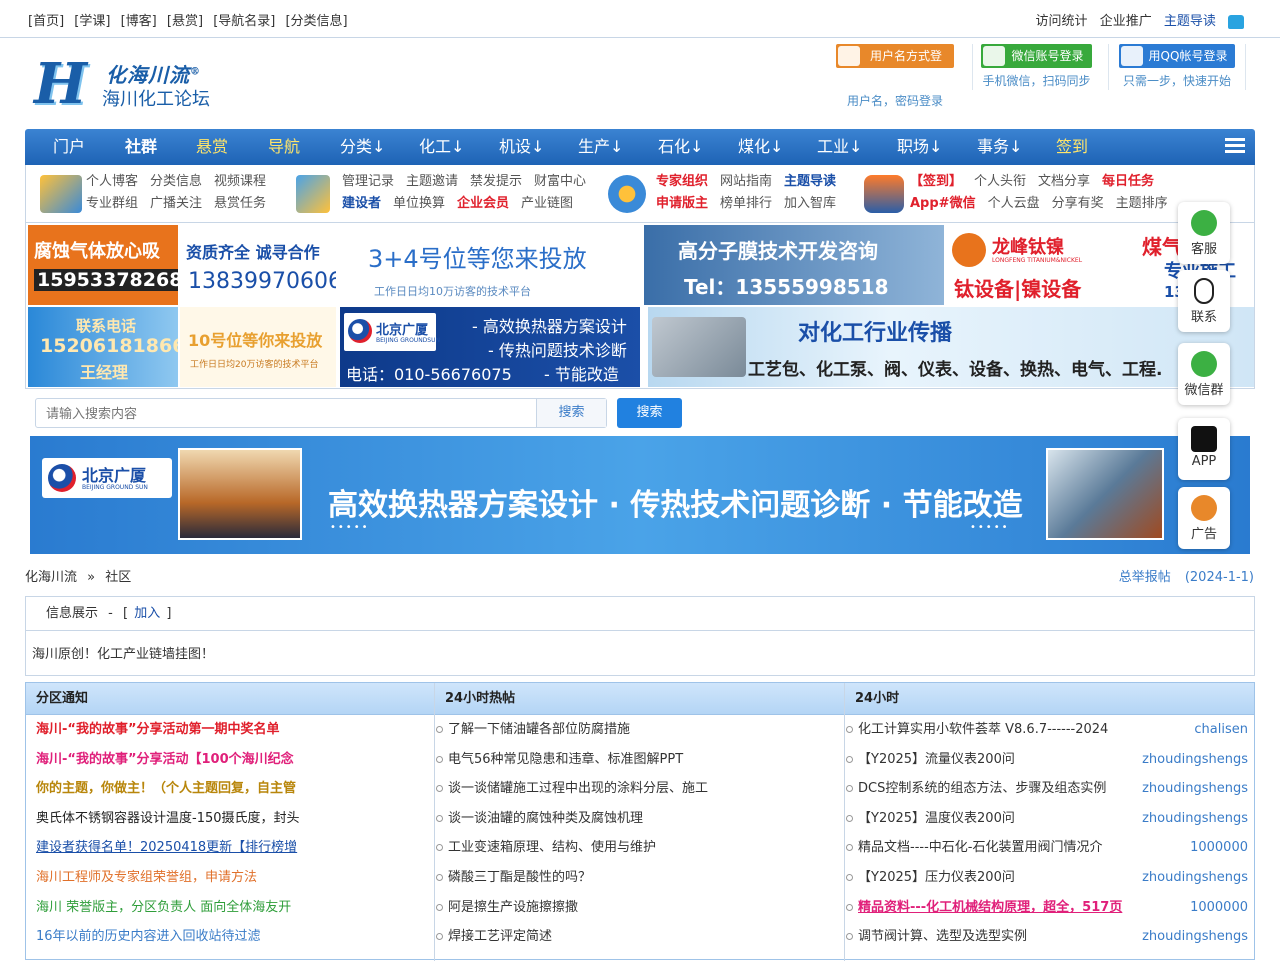  Describe the element at coordinates (362, 147) in the screenshot. I see `nav-category: 分类↓` at that location.